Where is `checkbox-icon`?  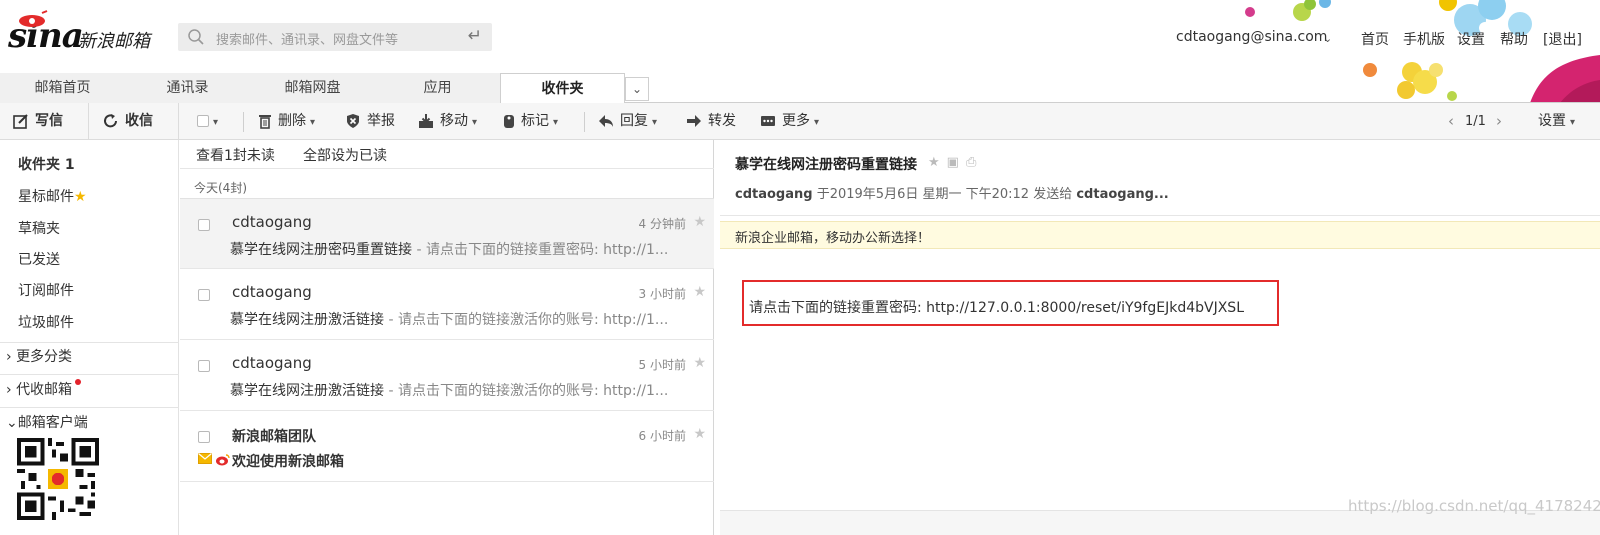
checkbox-icon is located at coordinates (203, 121).